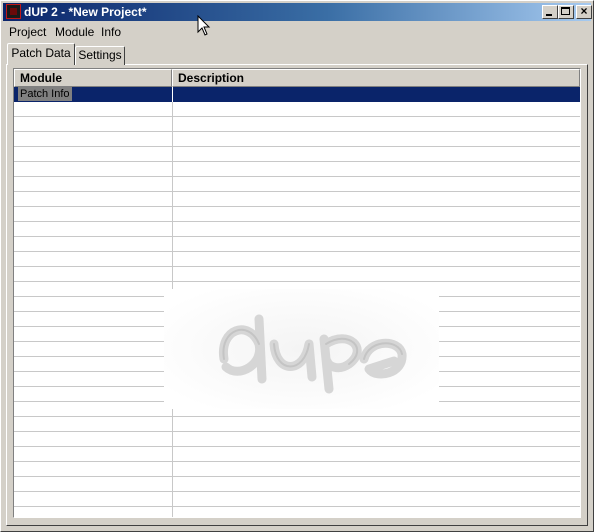 The height and width of the screenshot is (532, 594). I want to click on column-header-description: Description, so click(376, 78).